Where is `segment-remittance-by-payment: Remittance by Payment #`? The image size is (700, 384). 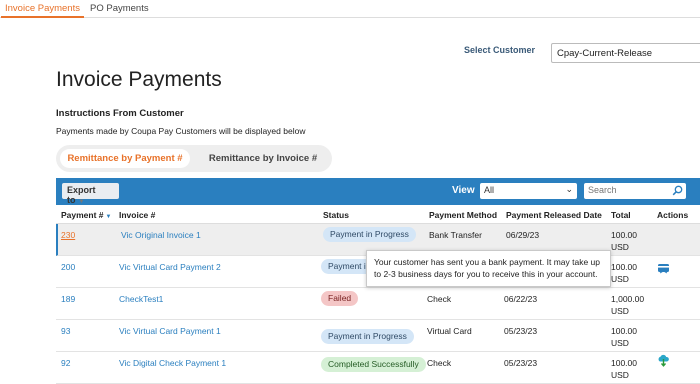
segment-remittance-by-payment: Remittance by Payment # is located at coordinates (125, 158).